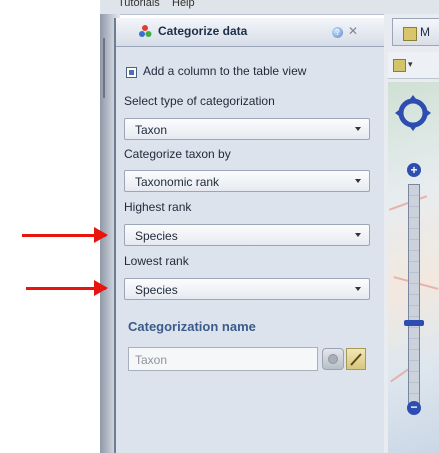  What do you see at coordinates (177, 154) in the screenshot?
I see `categorize-by-label: Categorize taxon by` at bounding box center [177, 154].